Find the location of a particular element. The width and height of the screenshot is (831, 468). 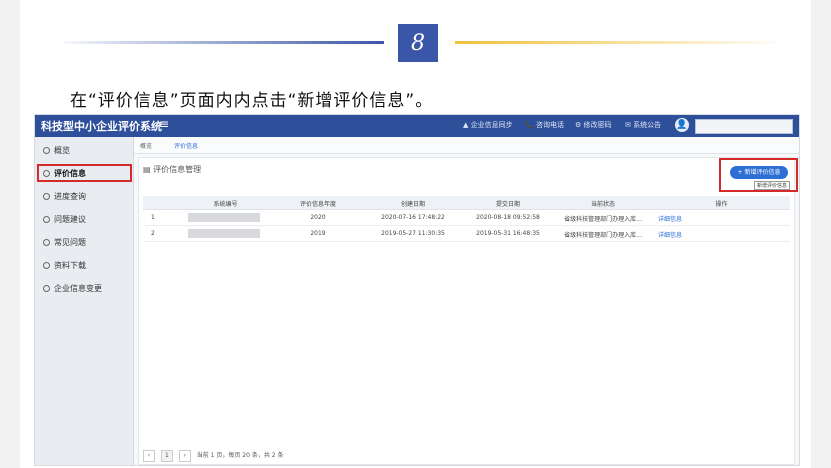

highlight-box-sidebar is located at coordinates (84, 173).